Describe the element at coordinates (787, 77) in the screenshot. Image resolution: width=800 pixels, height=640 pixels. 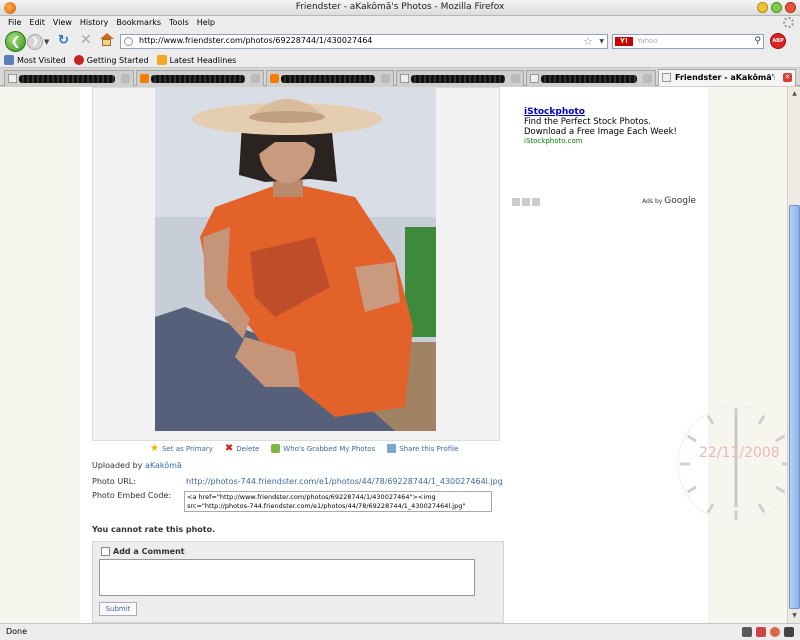
I see `tab-close-icon: ✕` at that location.